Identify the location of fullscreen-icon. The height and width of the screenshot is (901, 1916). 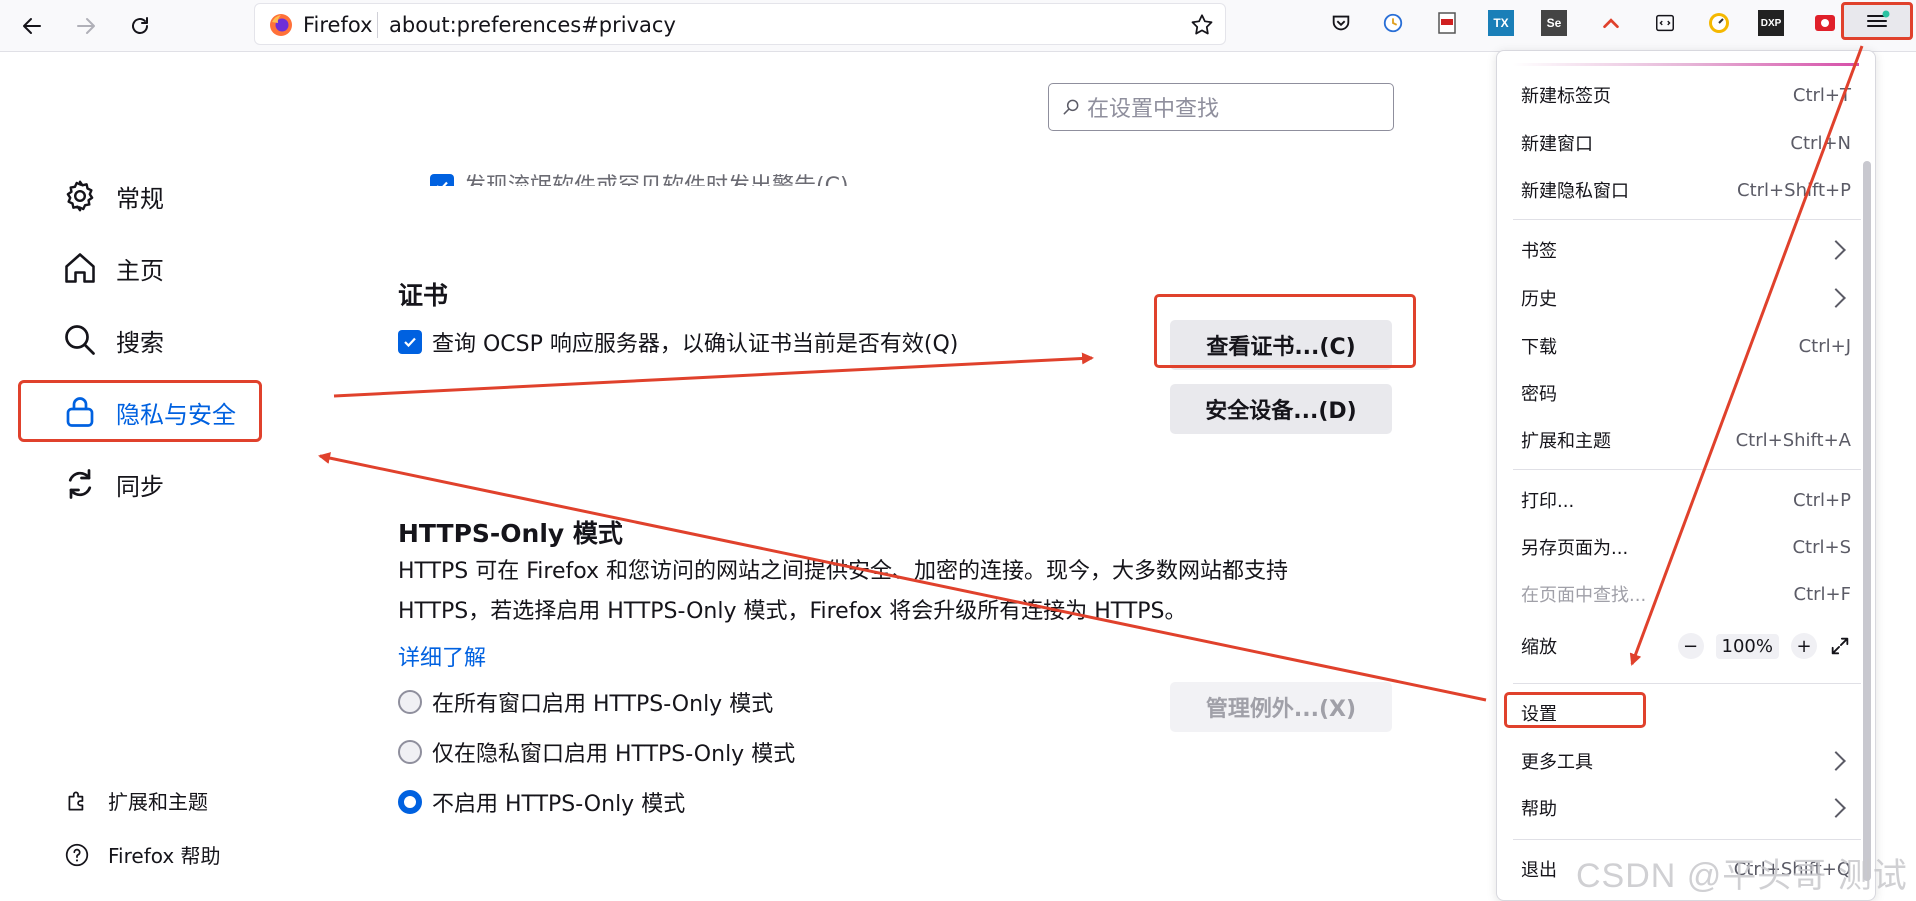
(1840, 646).